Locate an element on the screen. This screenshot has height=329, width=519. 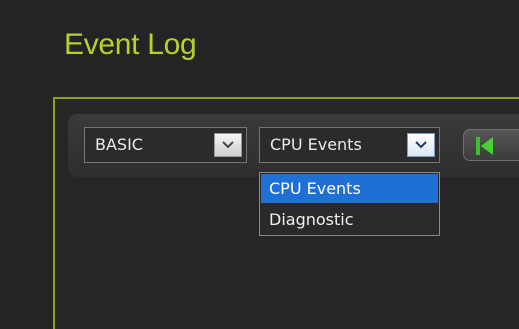
skip-to-first-icon is located at coordinates (486, 148).